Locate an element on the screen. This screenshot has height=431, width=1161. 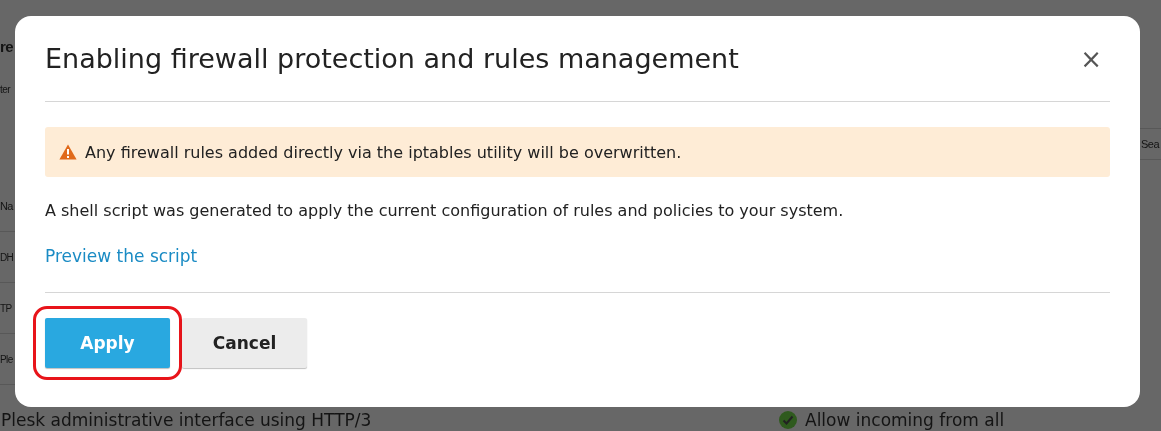
dialog-title: Enabling firewall protection and rules management is located at coordinates (392, 58).